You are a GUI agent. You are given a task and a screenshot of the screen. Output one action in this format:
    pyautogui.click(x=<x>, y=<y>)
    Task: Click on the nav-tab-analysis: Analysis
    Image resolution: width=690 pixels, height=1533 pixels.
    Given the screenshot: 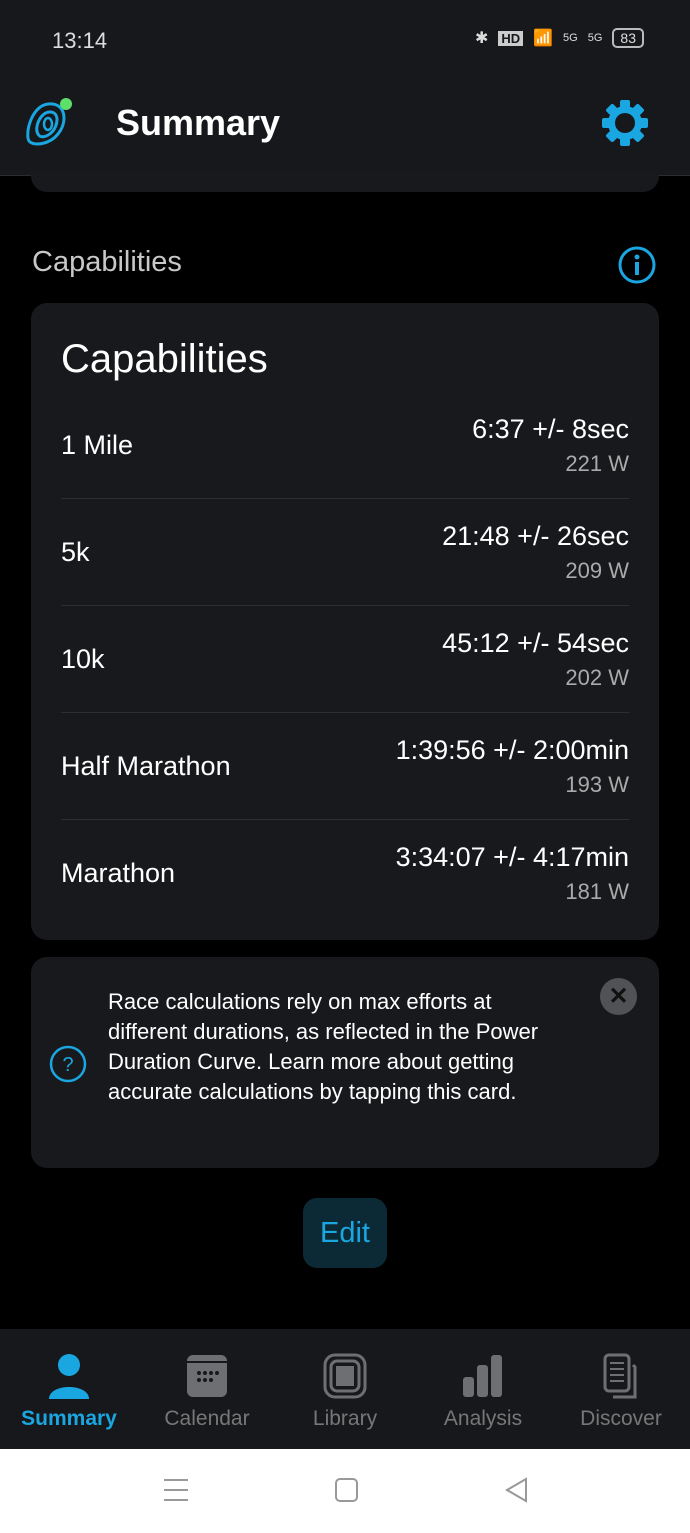 What is the action you would take?
    pyautogui.click(x=483, y=1389)
    